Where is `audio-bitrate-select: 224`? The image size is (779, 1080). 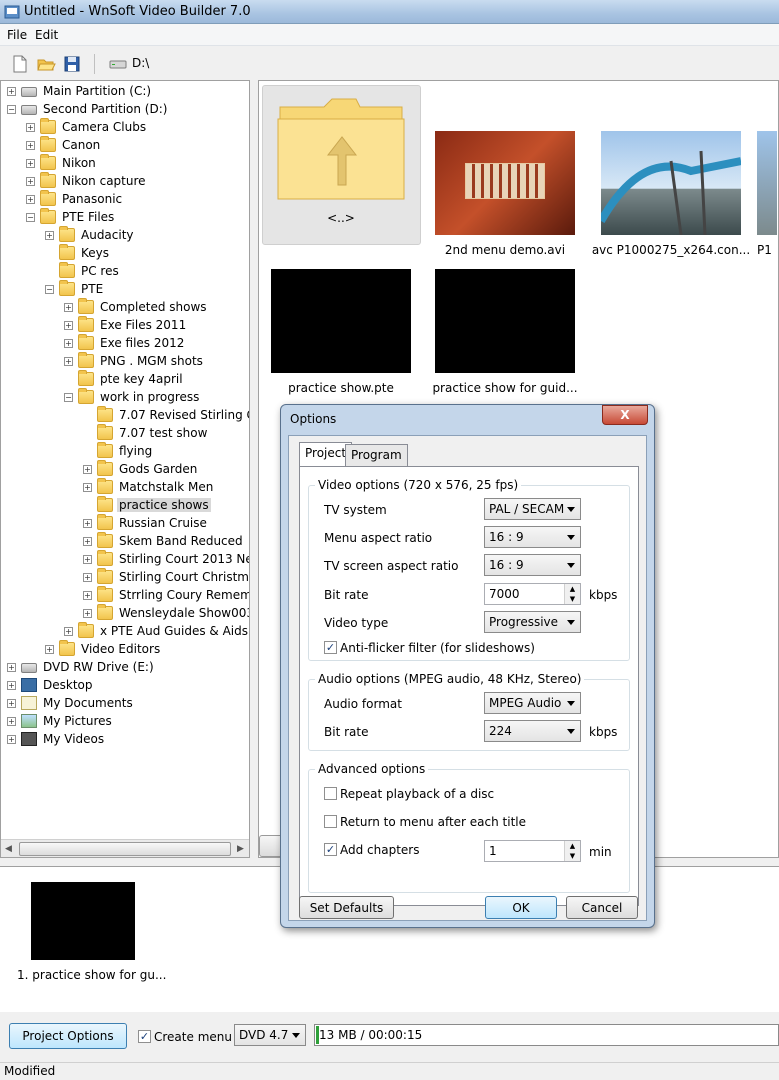
audio-bitrate-select: 224 is located at coordinates (532, 731).